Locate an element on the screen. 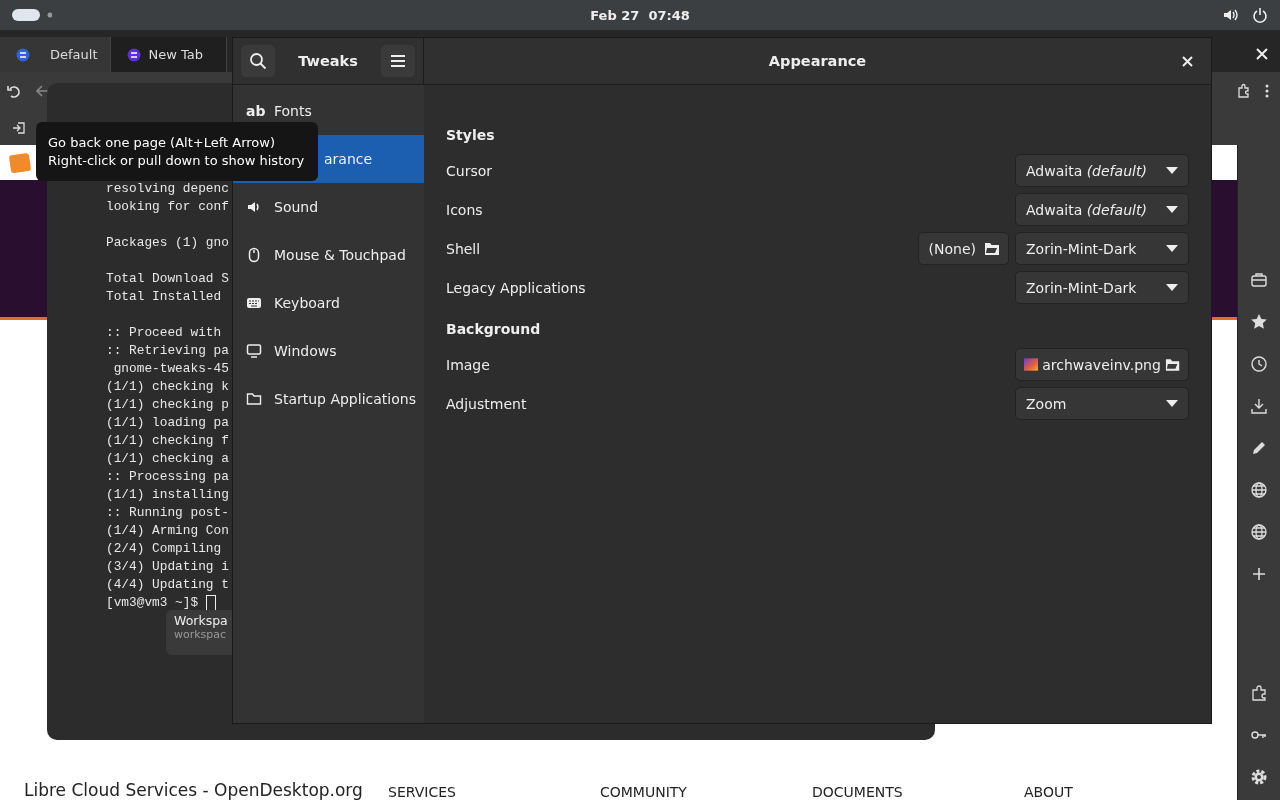  browser-tab: New Tab is located at coordinates (168, 54).